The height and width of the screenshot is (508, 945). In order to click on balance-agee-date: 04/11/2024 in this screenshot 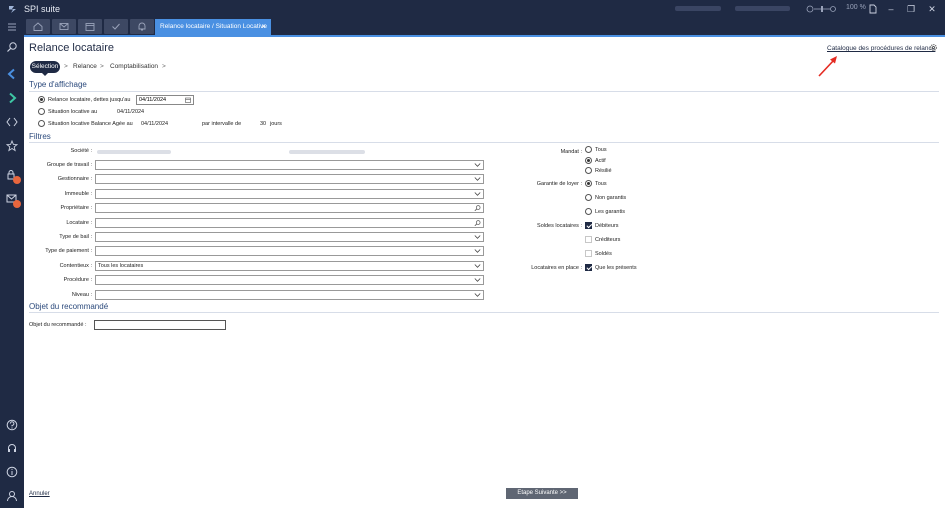, I will do `click(155, 124)`.